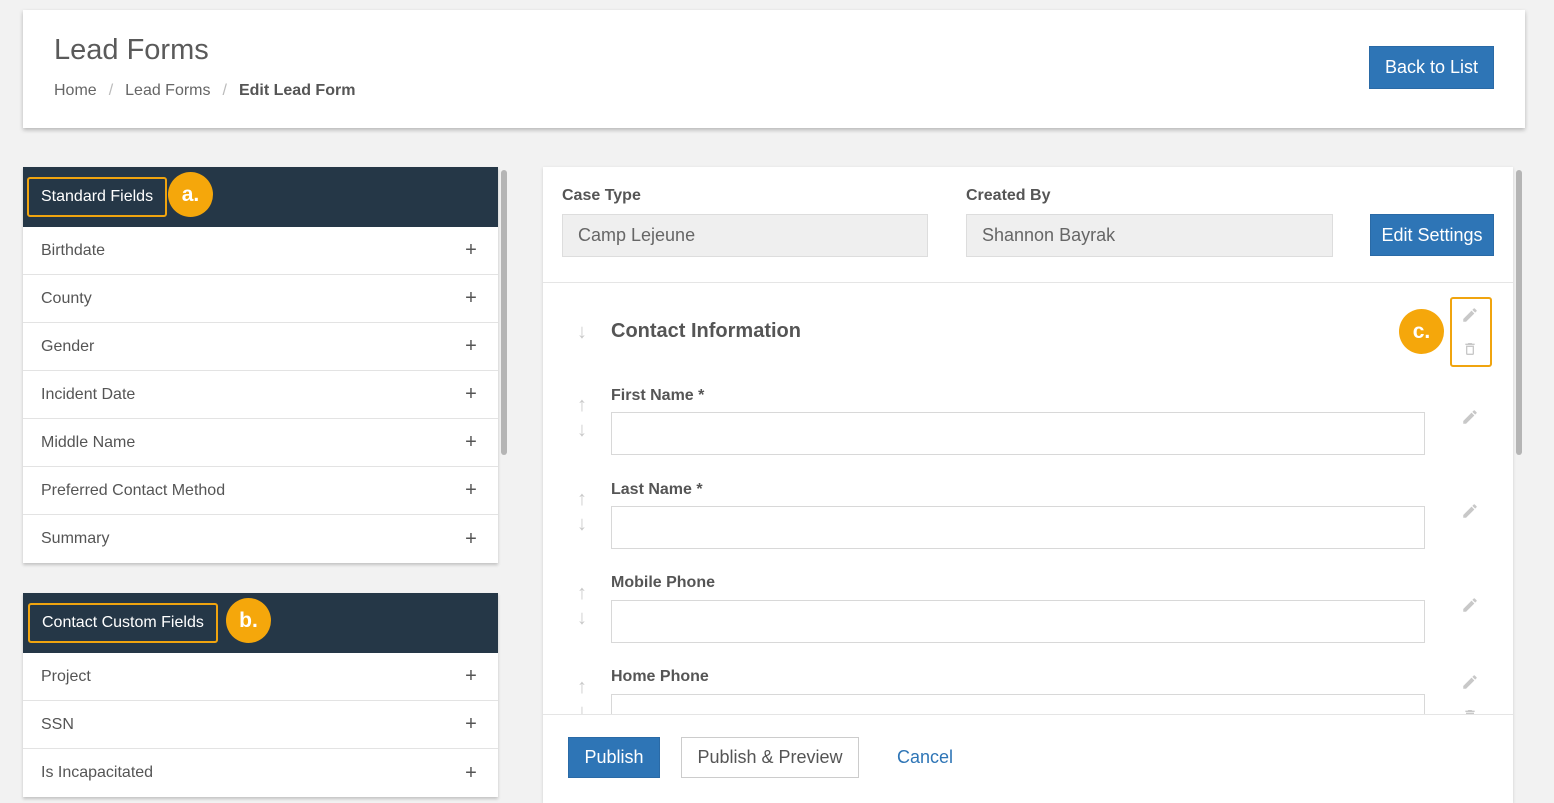  Describe the element at coordinates (66, 298) in the screenshot. I see `field-name: County` at that location.